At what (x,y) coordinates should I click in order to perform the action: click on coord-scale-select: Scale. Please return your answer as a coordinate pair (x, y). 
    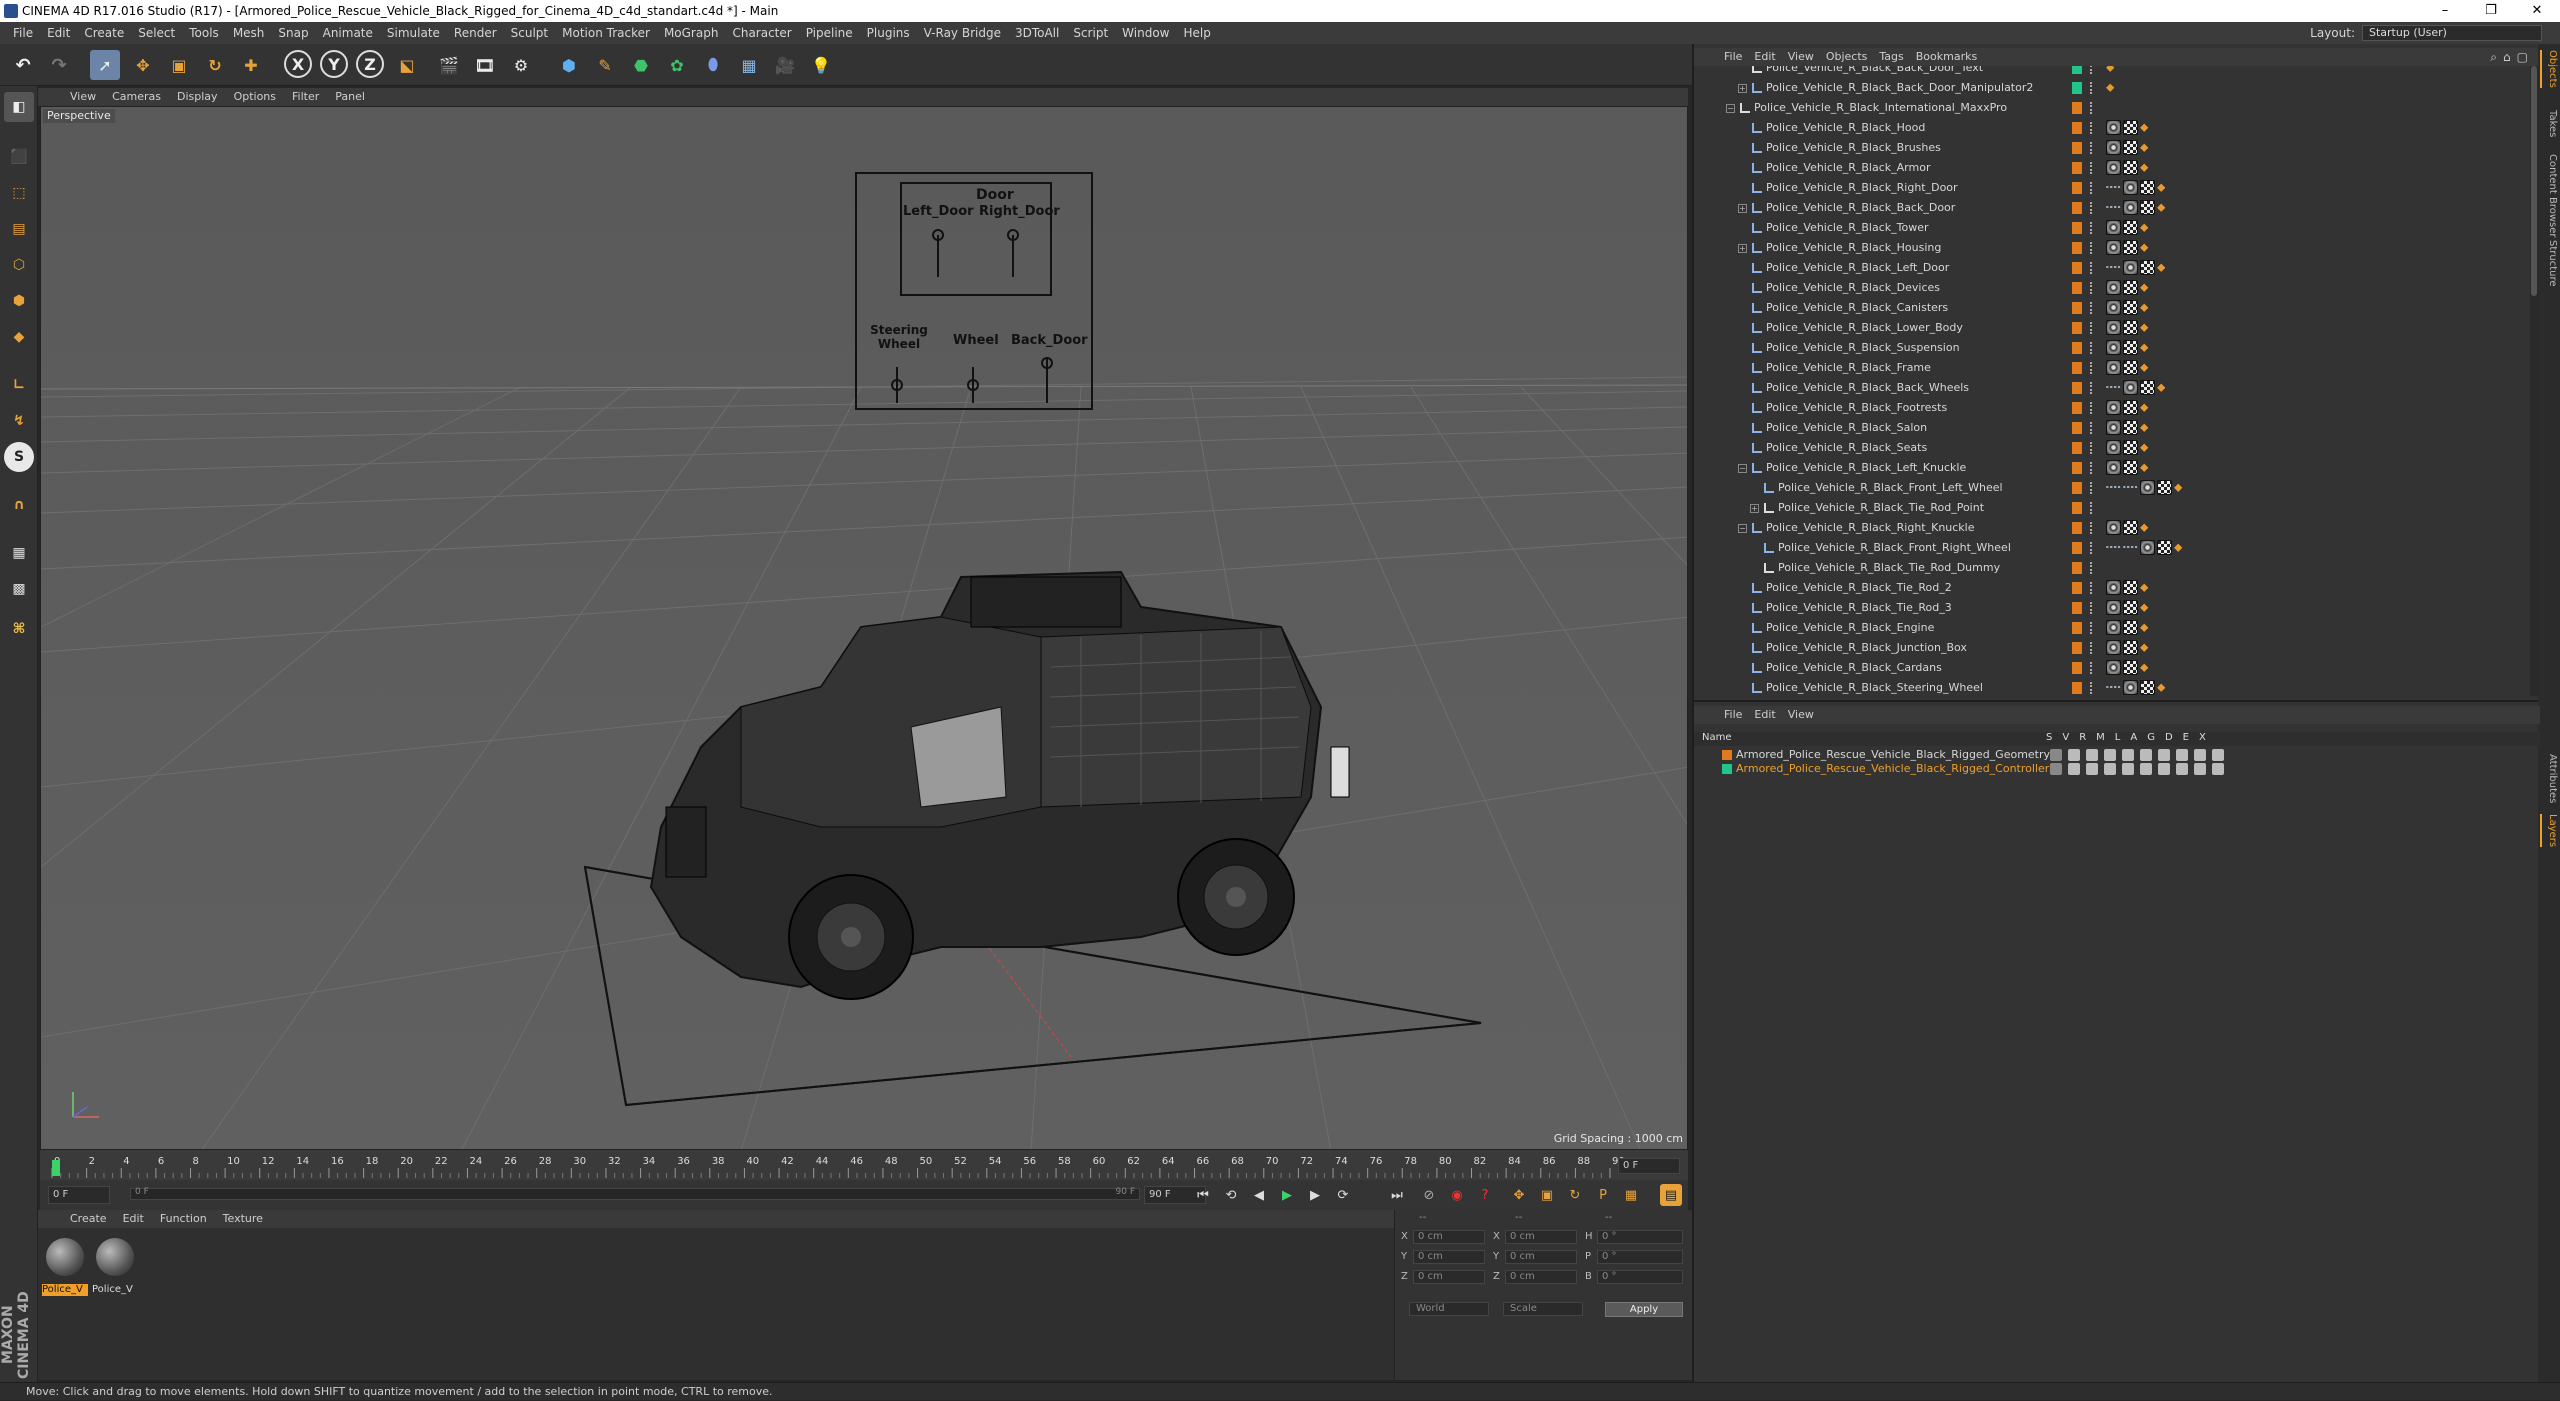
    Looking at the image, I should click on (1543, 1309).